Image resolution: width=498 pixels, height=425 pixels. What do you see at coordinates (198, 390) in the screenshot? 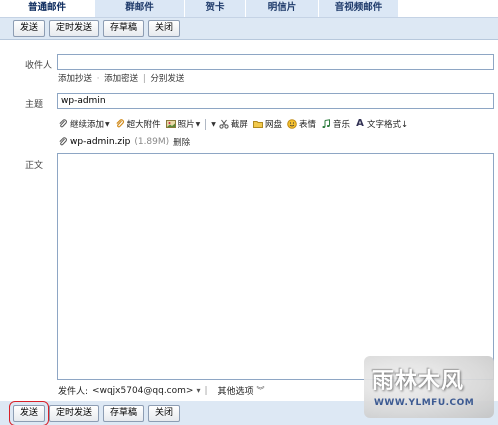
I see `chevron-down-icon: ▾` at bounding box center [198, 390].